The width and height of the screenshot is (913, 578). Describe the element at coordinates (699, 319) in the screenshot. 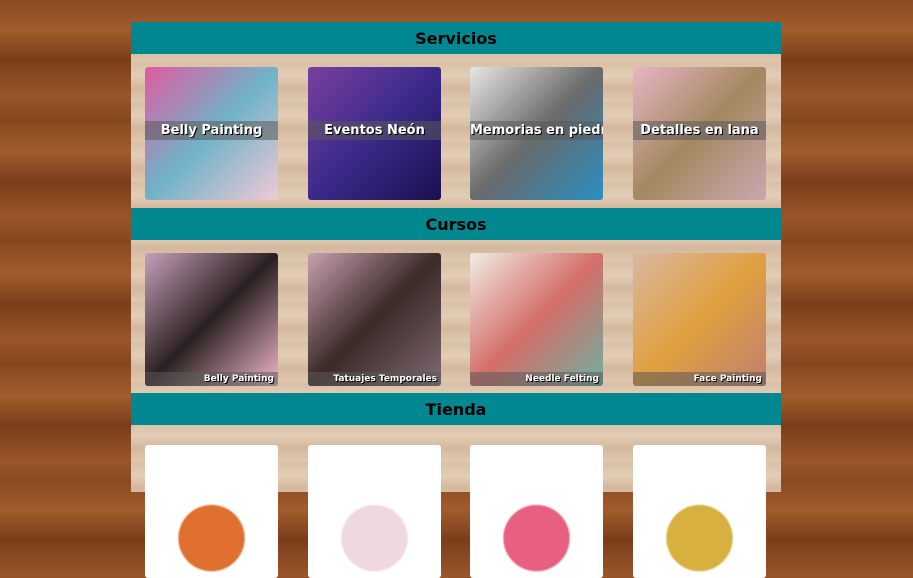

I see `tile-face-painting: Face Painting` at that location.